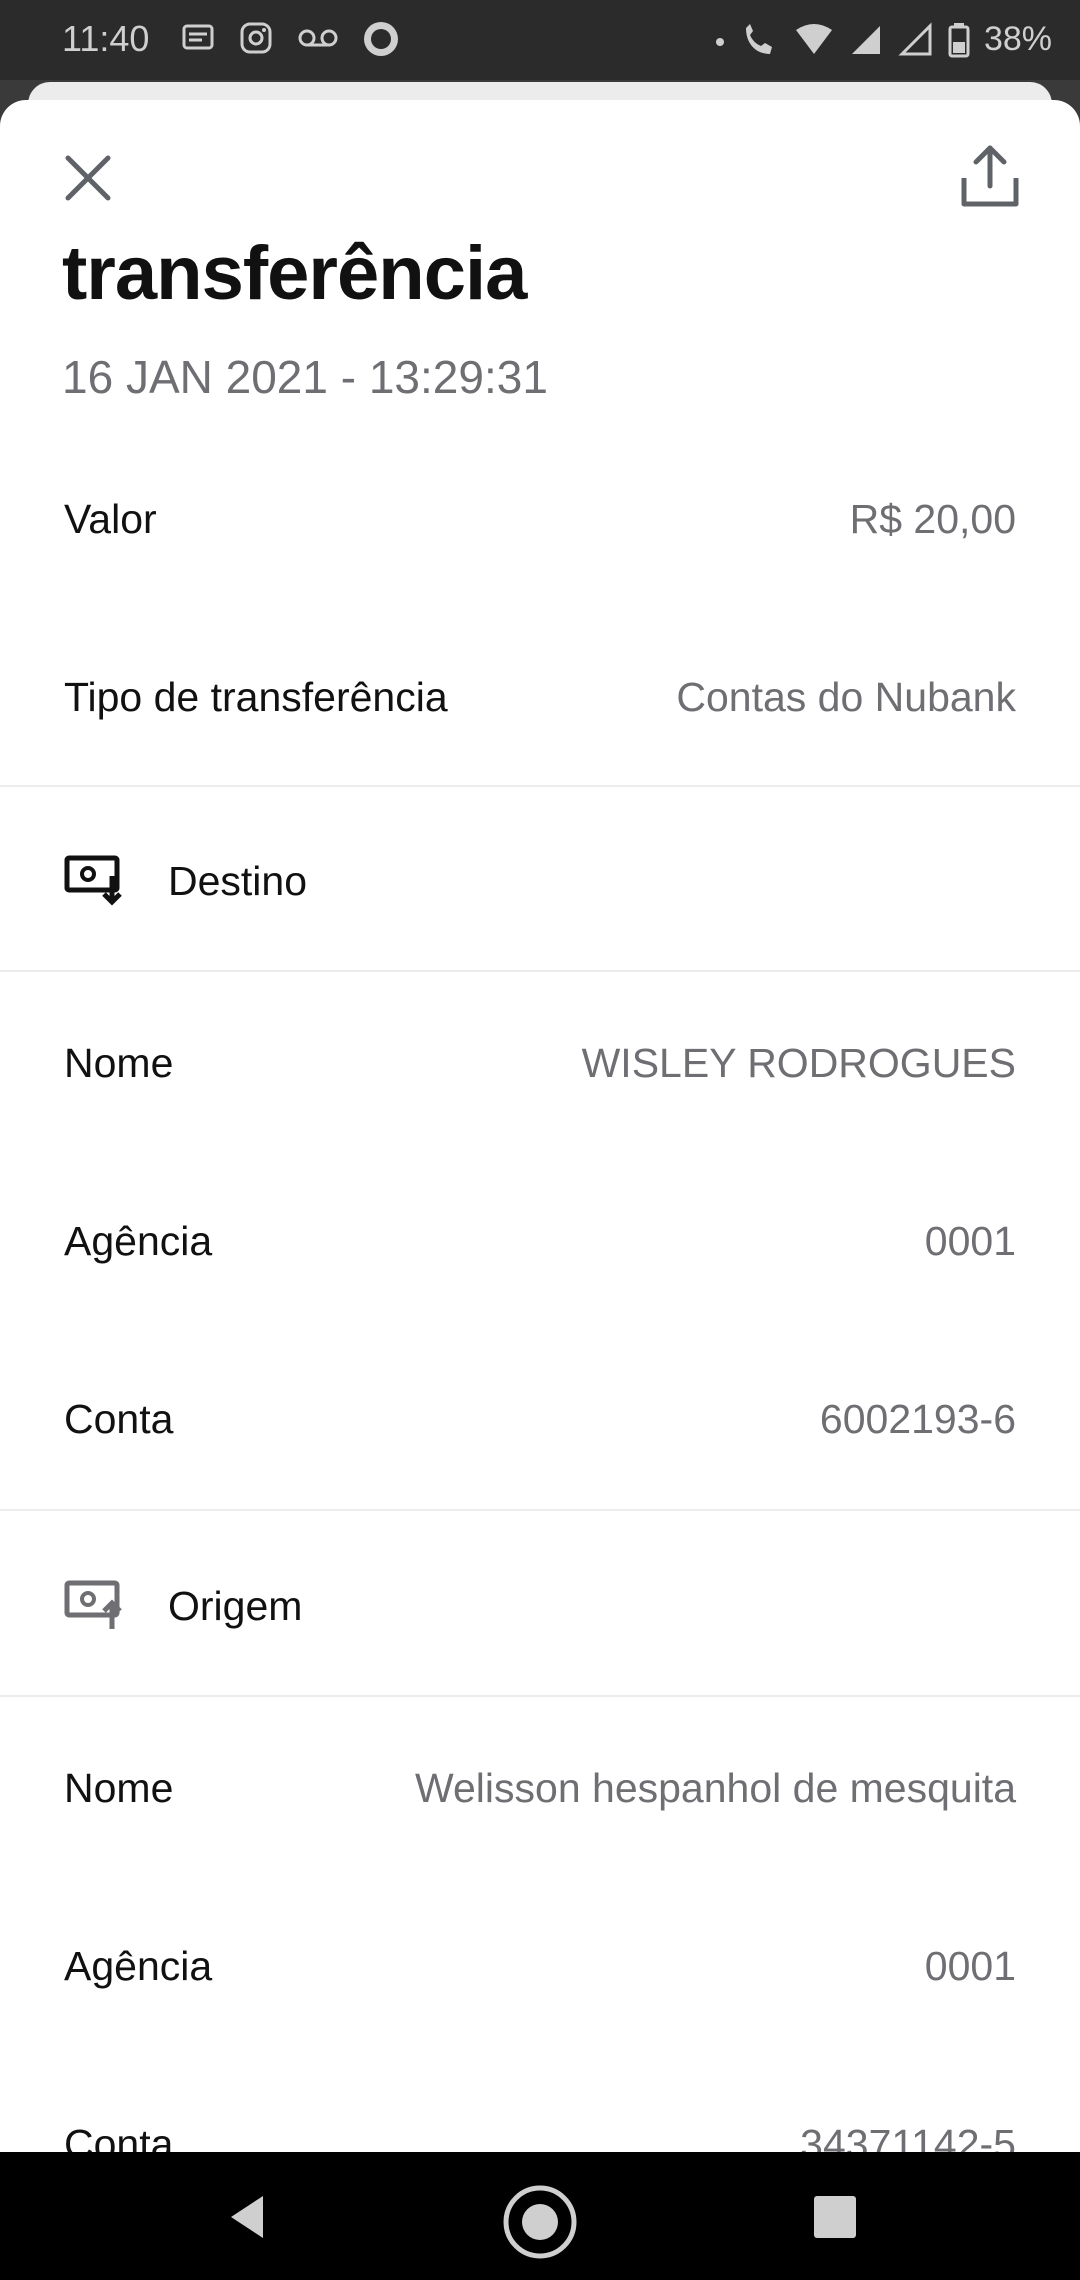 The image size is (1080, 2280). I want to click on origin-name-label: Nome, so click(119, 1788).